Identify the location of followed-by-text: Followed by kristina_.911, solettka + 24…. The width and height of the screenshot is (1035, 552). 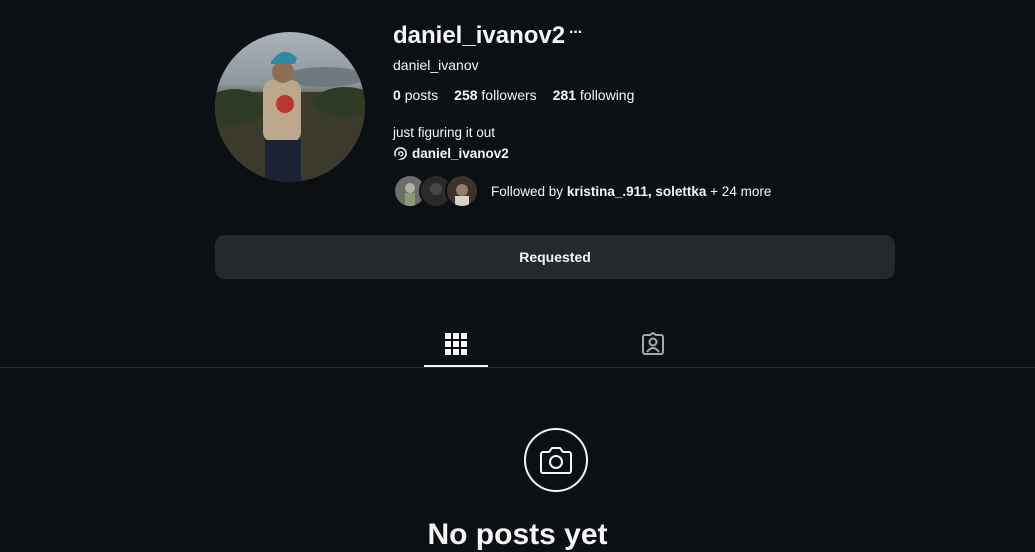
(631, 191).